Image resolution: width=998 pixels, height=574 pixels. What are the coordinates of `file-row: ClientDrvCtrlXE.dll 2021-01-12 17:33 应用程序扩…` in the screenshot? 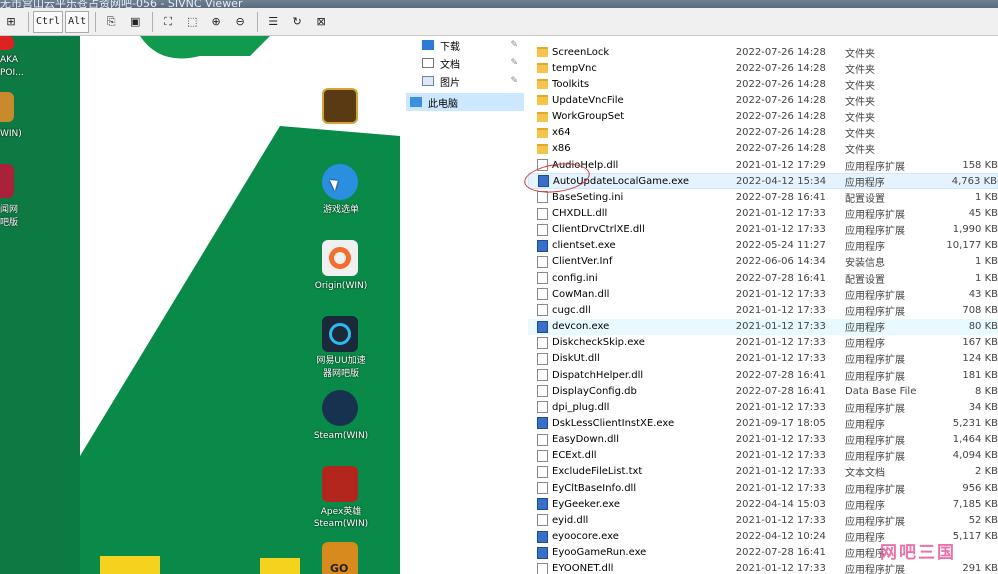 It's located at (763, 230).